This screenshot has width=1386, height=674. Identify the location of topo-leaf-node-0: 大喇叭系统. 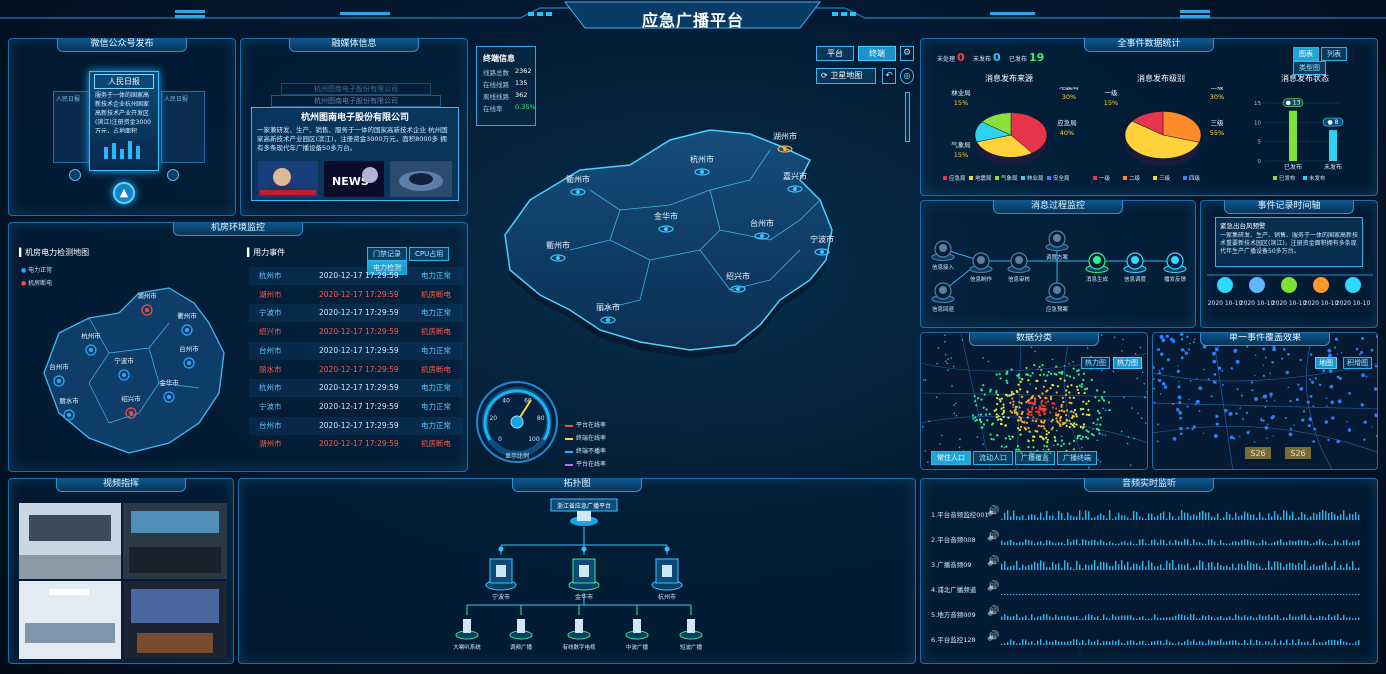
(467, 635).